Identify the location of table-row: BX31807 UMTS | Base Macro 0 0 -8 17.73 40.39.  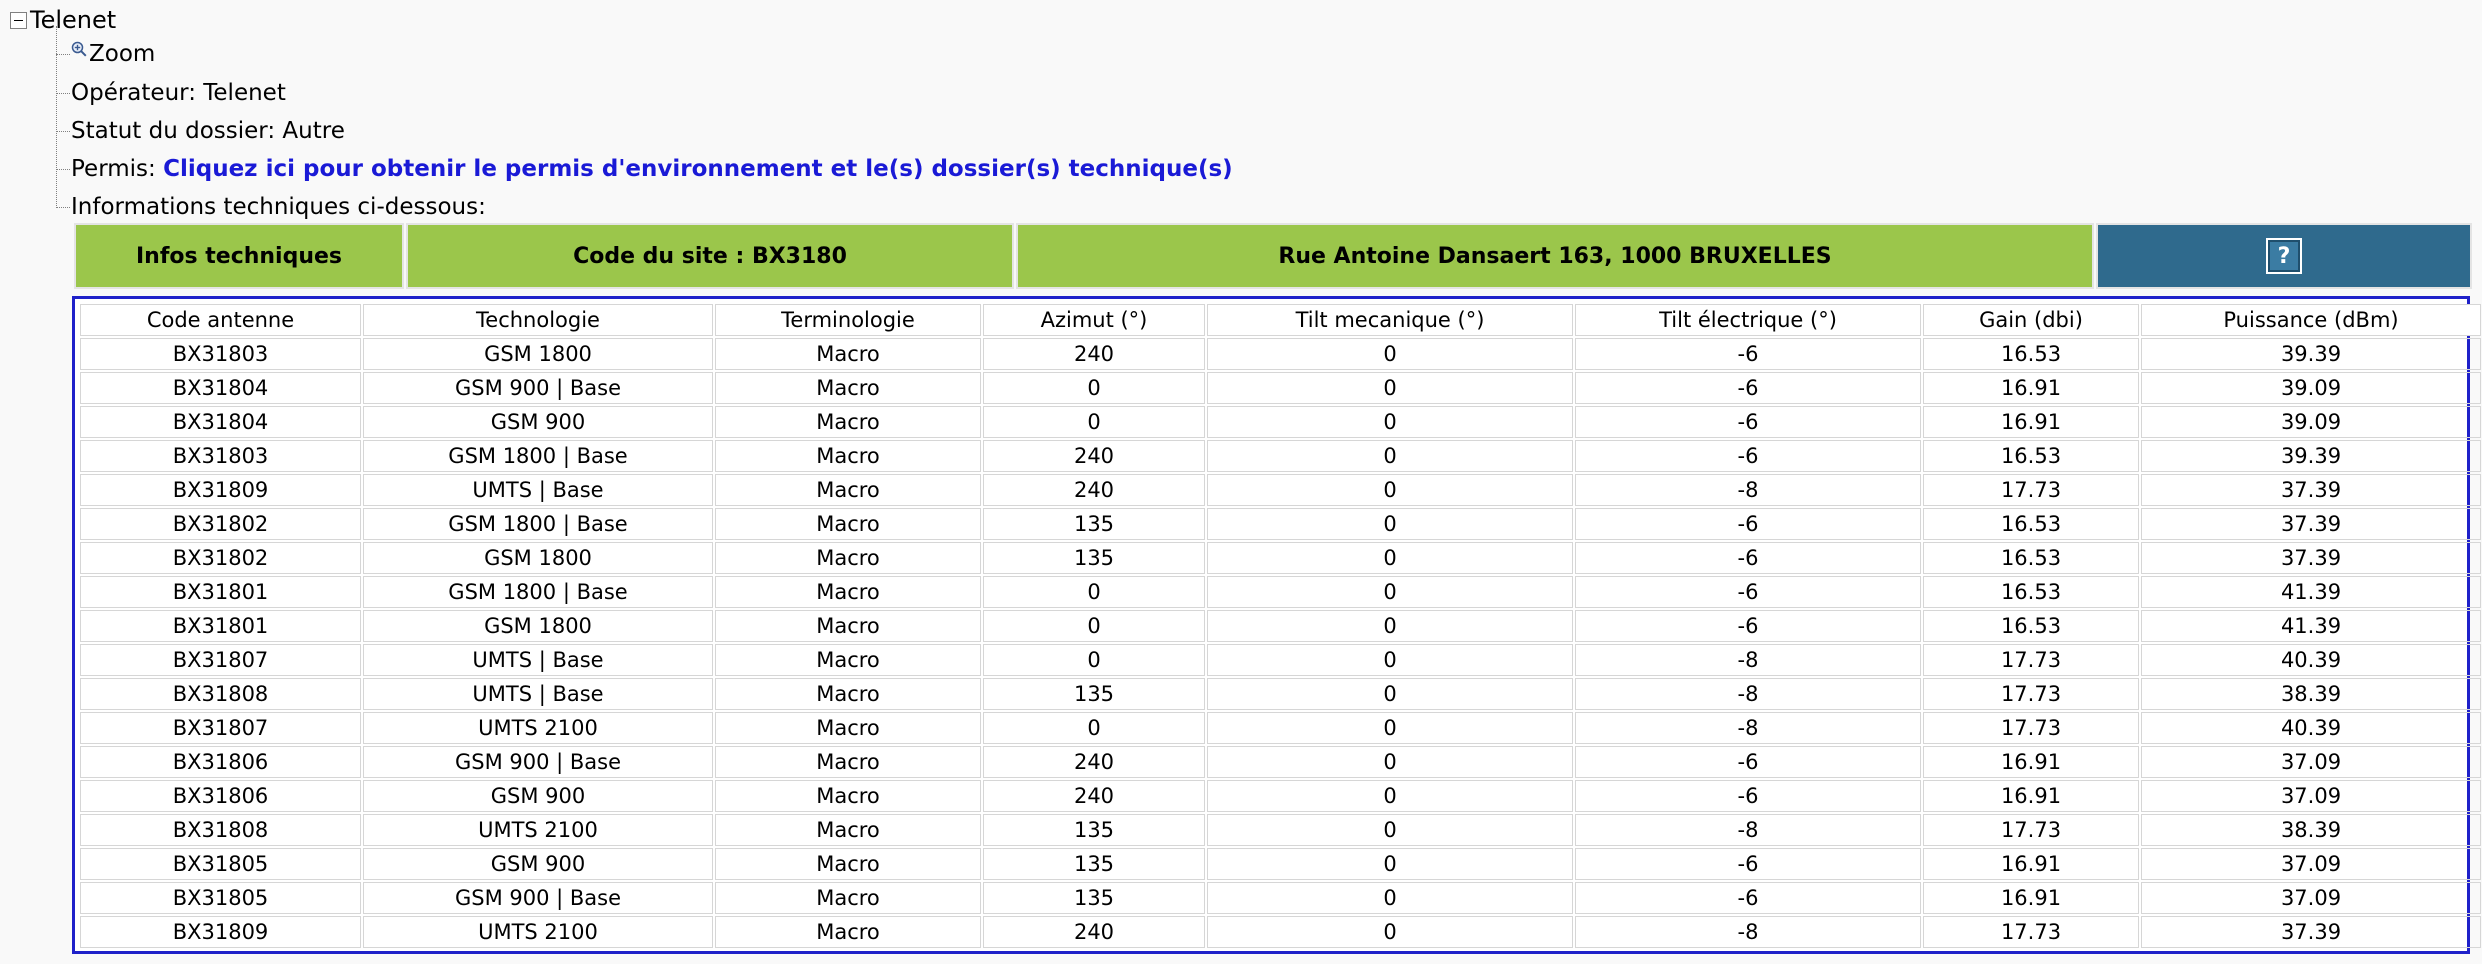
(1280, 660).